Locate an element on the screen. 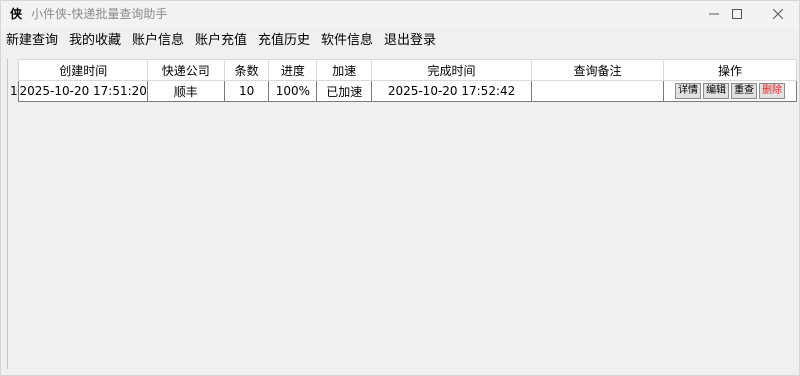 Image resolution: width=800 pixels, height=376 pixels. cell-accel: 已加速 is located at coordinates (344, 91).